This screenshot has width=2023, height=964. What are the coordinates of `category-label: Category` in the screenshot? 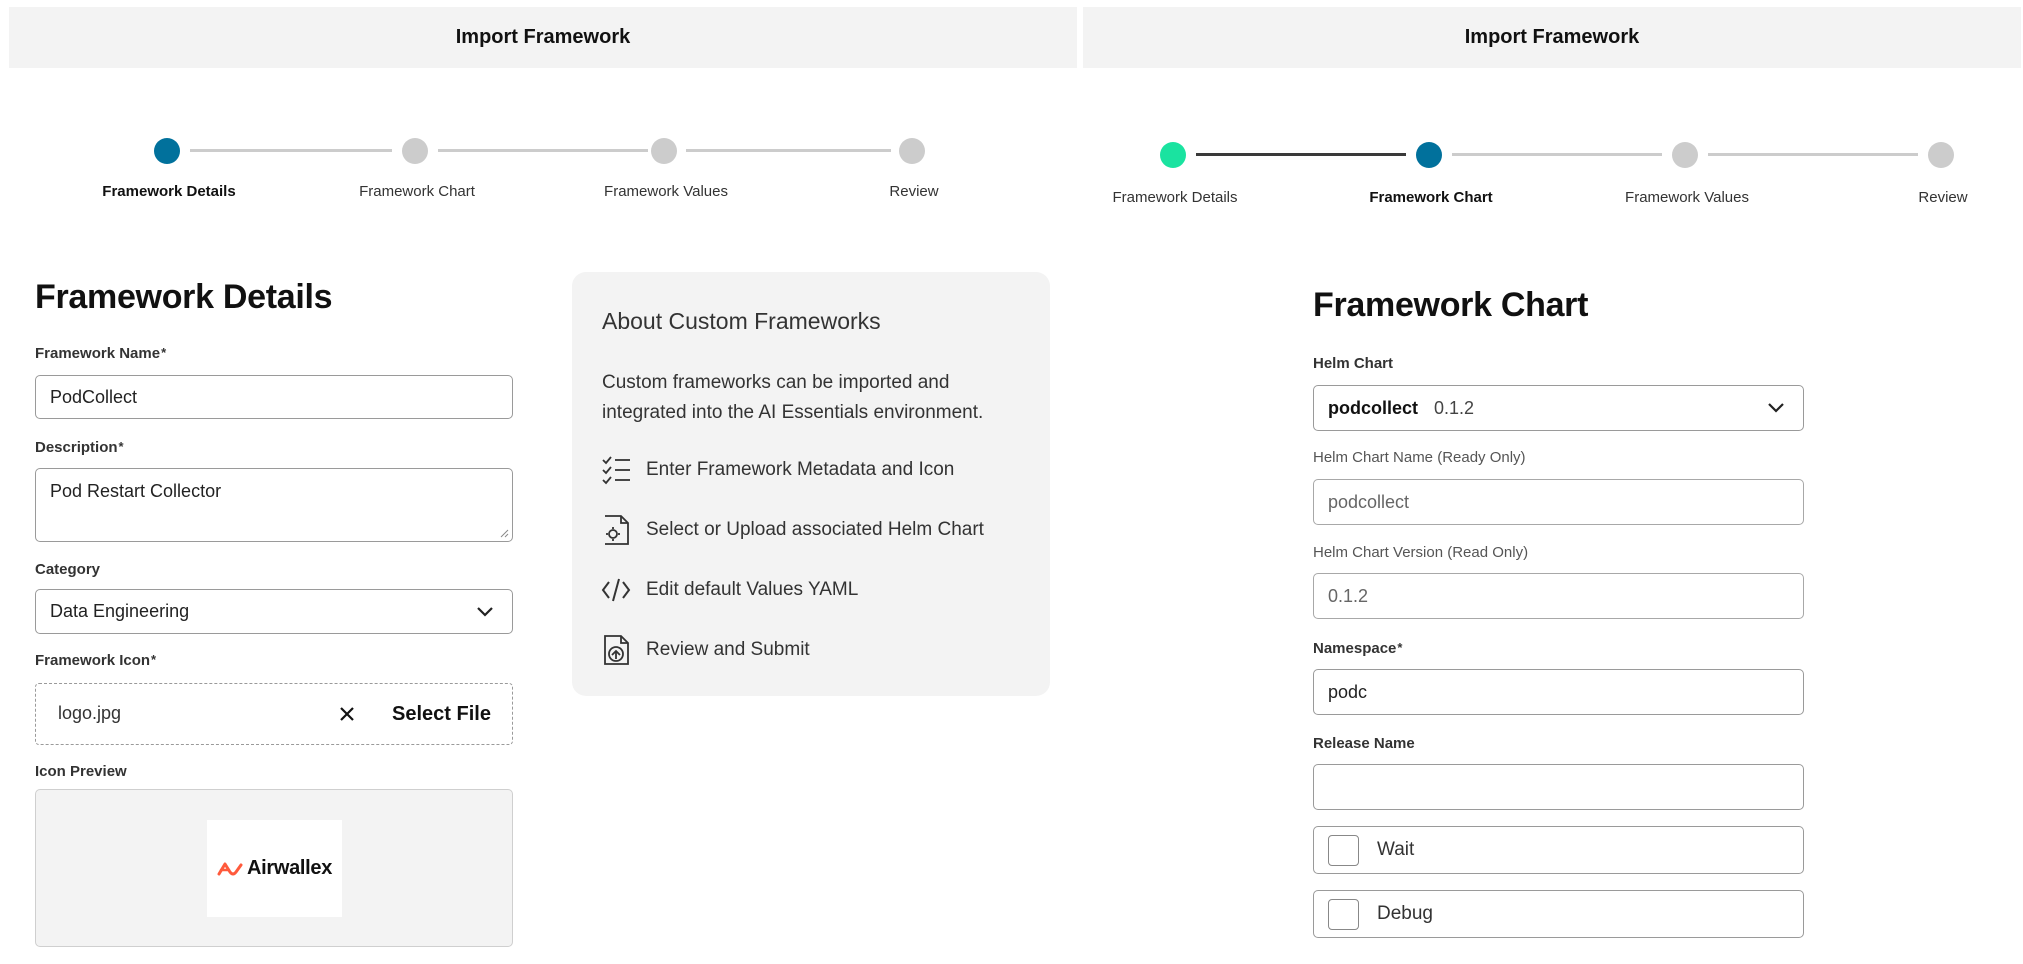 It's located at (68, 569).